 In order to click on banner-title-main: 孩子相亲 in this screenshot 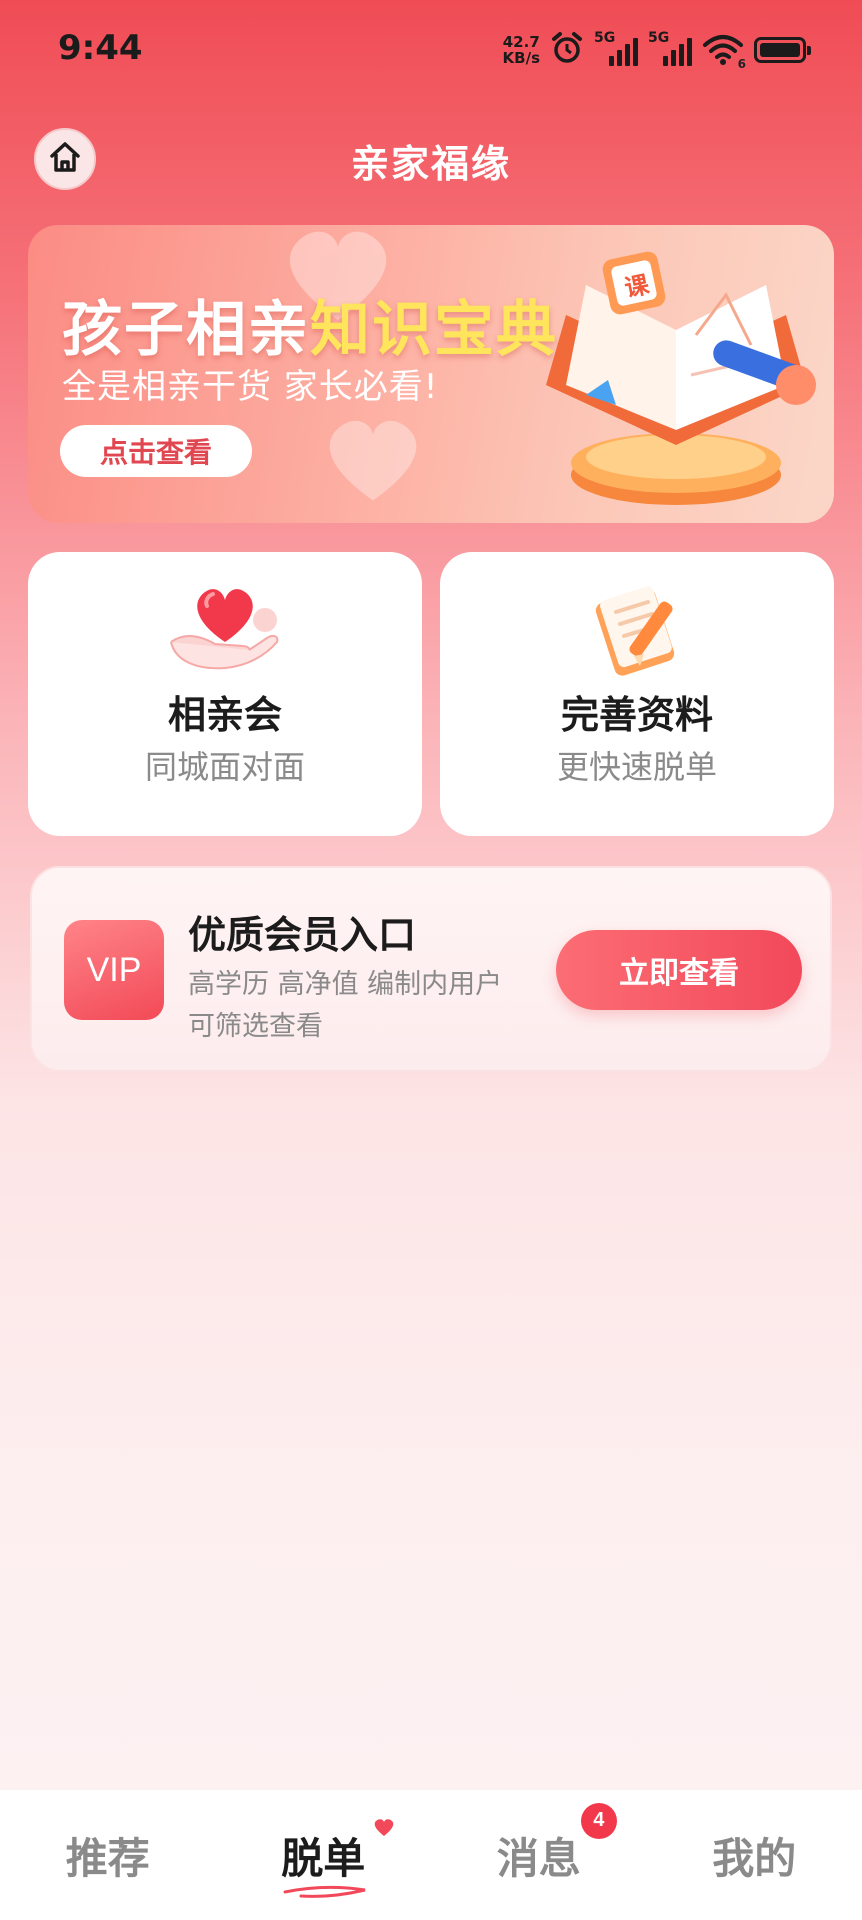, I will do `click(186, 330)`.